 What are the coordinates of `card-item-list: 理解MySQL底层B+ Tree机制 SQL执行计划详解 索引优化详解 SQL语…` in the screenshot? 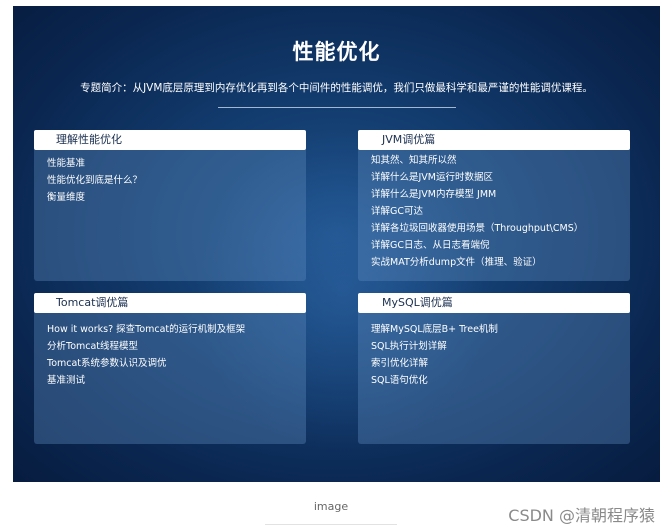 It's located at (434, 355).